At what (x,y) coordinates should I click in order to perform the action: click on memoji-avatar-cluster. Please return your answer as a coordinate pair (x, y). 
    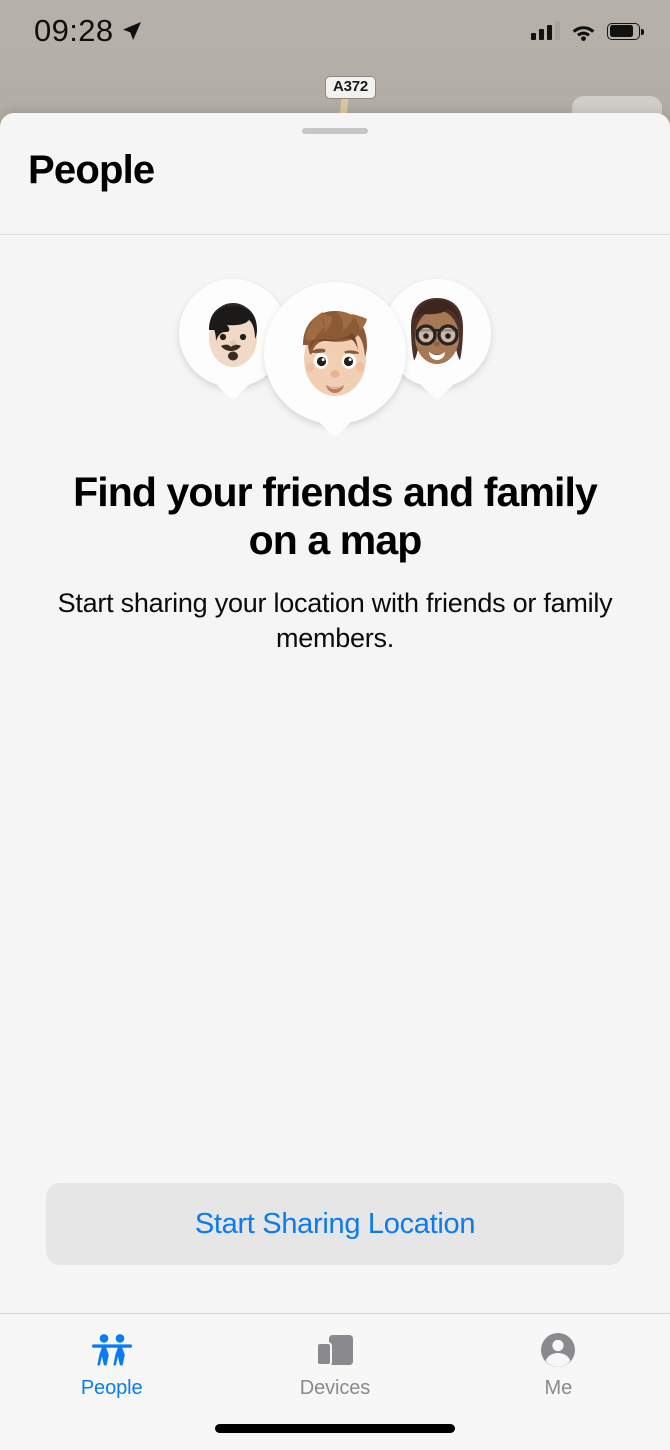
    Looking at the image, I should click on (335, 362).